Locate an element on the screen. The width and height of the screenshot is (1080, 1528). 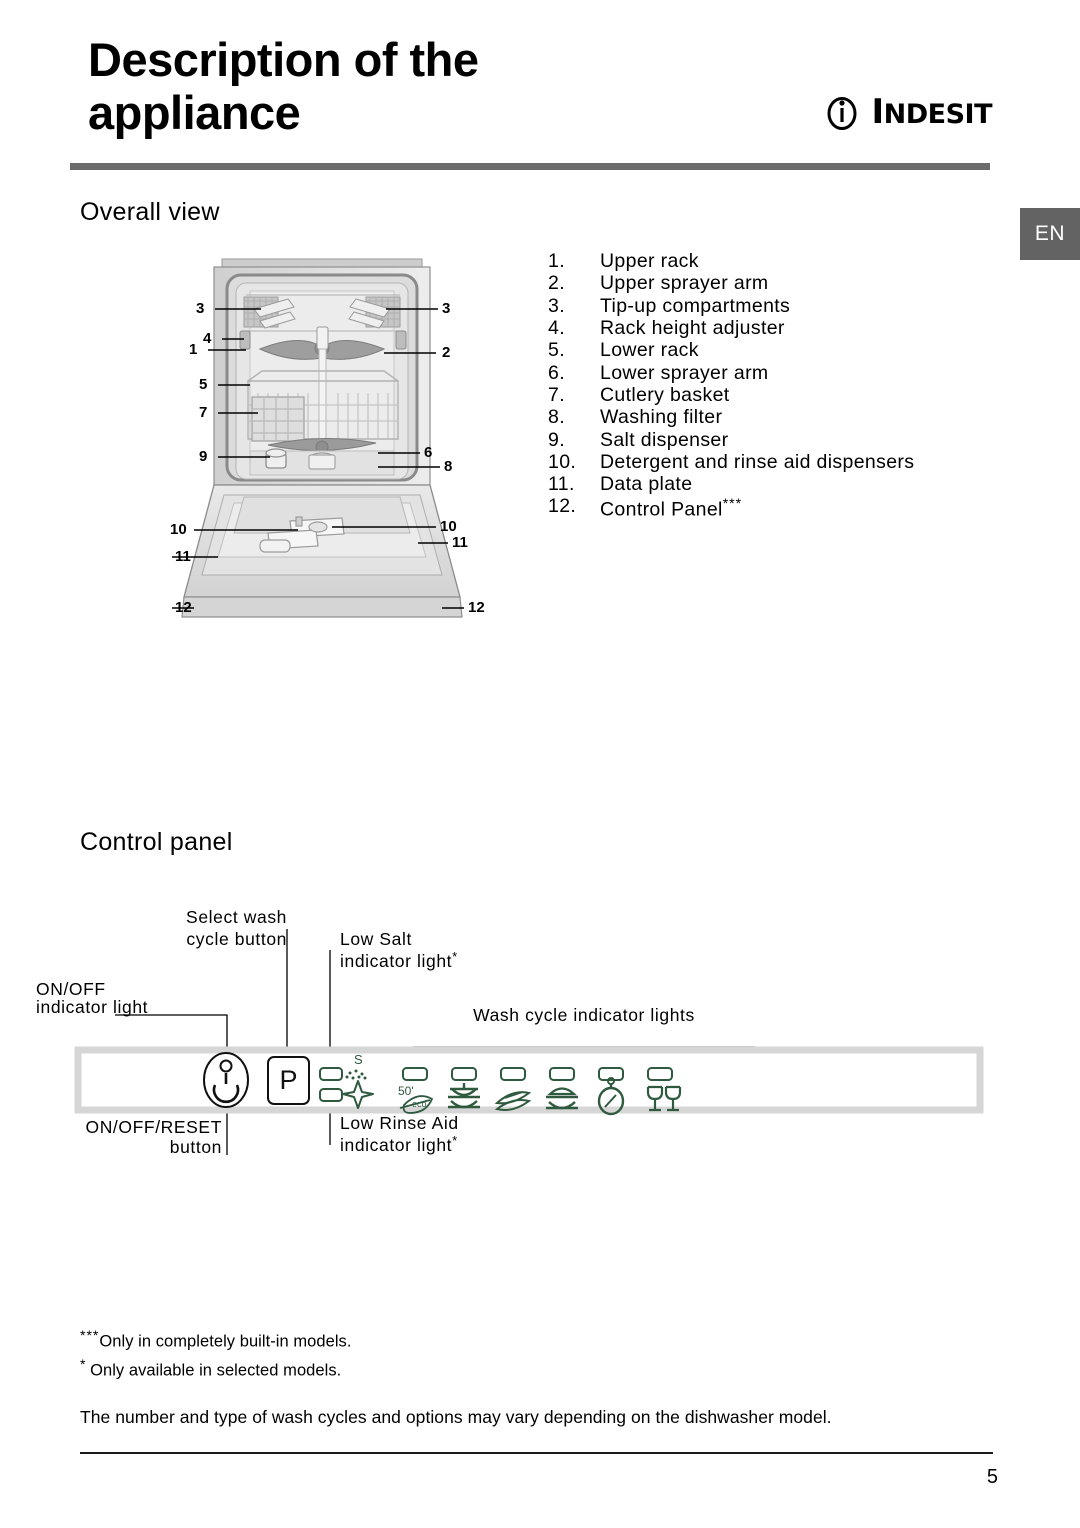
page-number: 5 is located at coordinates (992, 1477).